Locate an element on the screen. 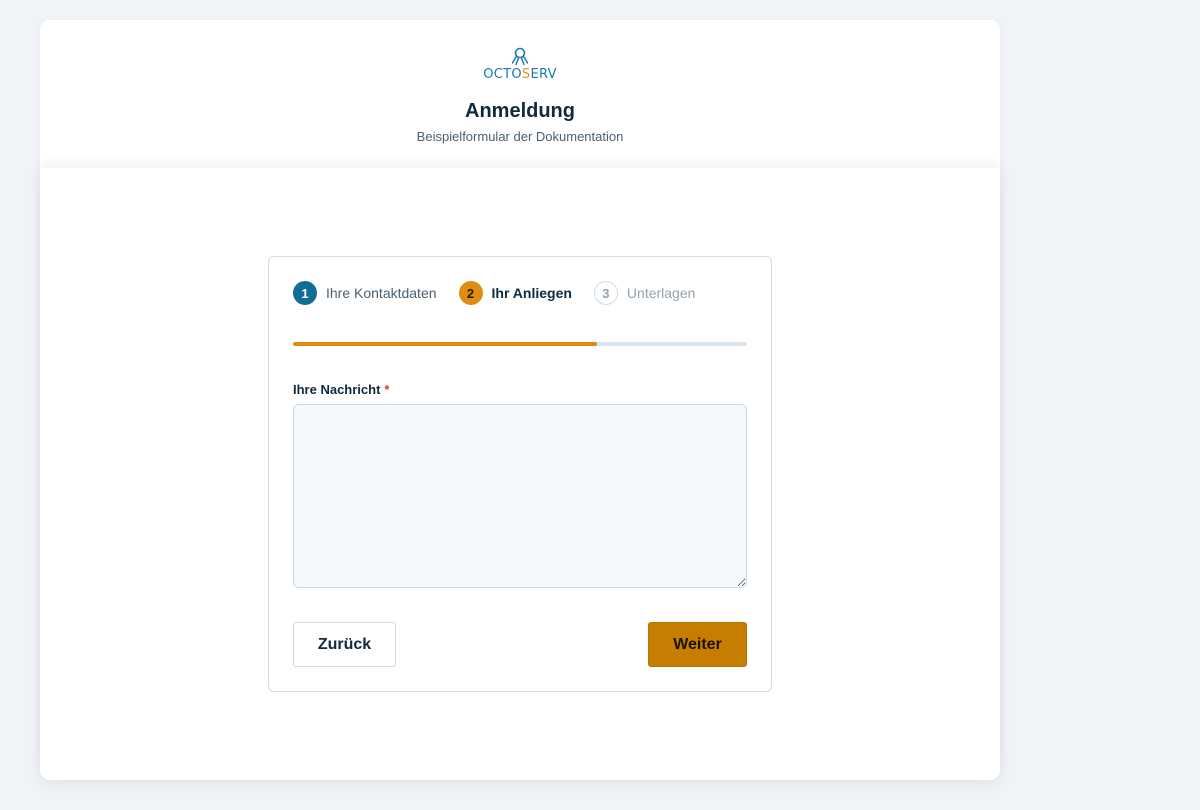  step-number-1: 1 is located at coordinates (305, 293).